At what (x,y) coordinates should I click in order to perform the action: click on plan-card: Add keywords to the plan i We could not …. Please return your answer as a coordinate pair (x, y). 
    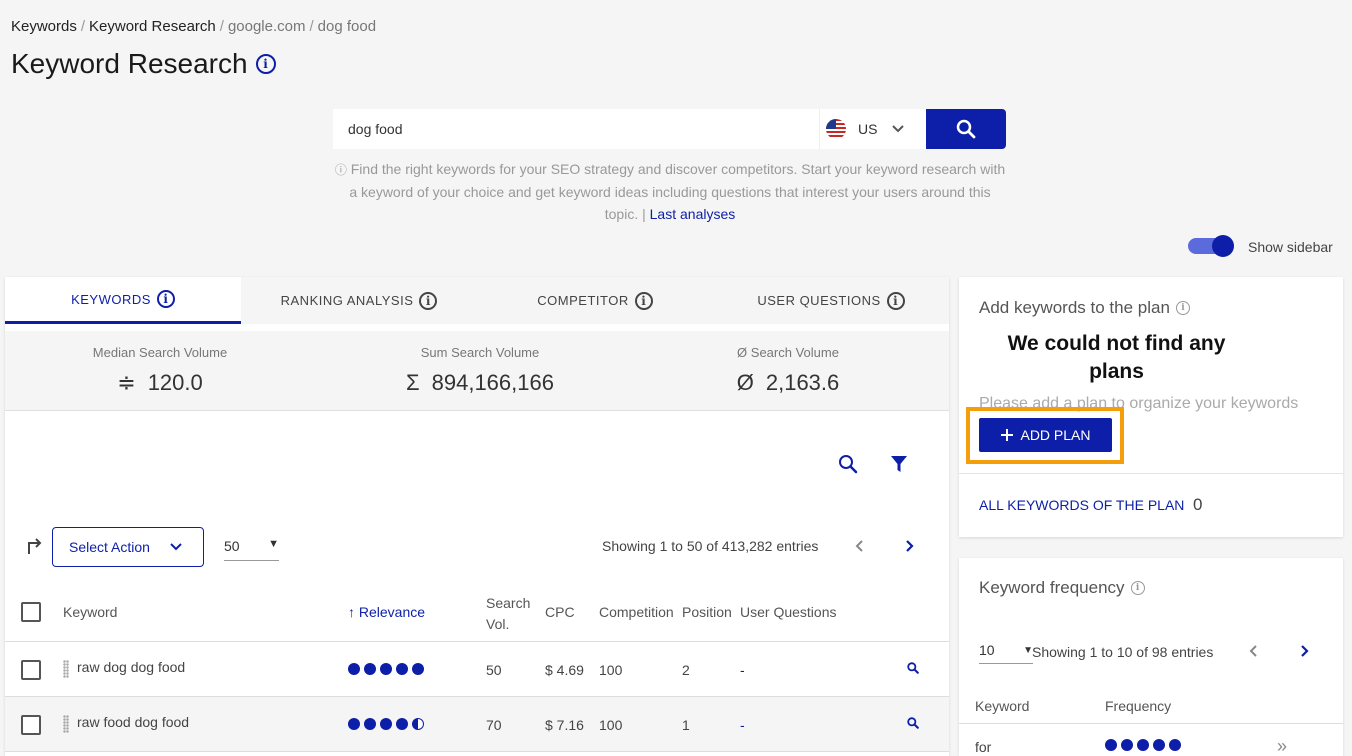
    Looking at the image, I should click on (1151, 407).